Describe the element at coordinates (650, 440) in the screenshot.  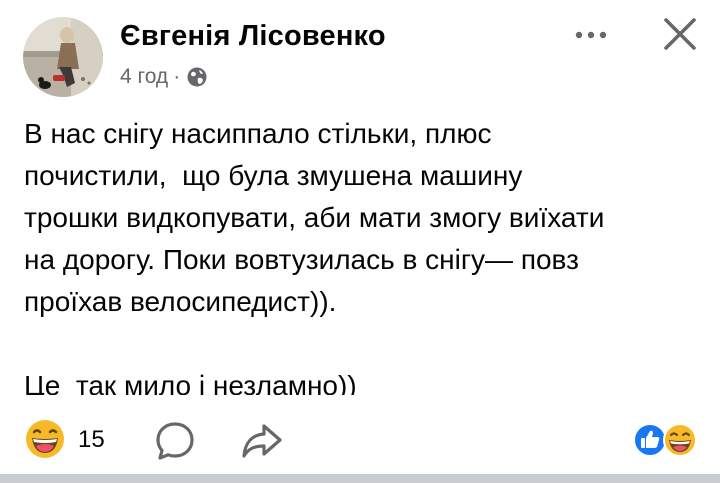
I see `like-icon` at that location.